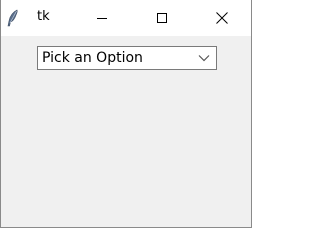 This screenshot has width=320, height=240. I want to click on title-bar: tk, so click(126, 18).